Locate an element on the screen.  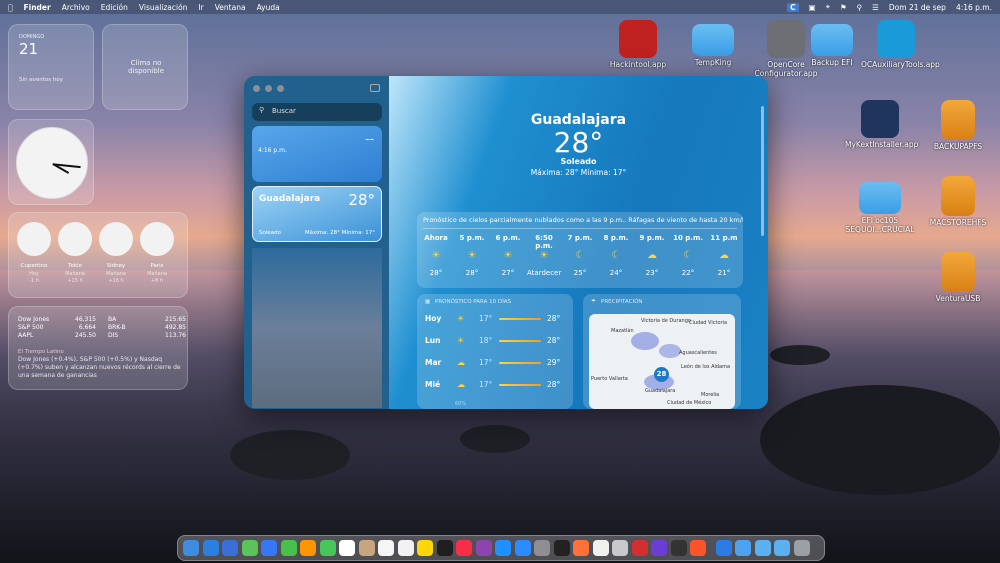
menu-archivo: Archivo is located at coordinates (76, 7).